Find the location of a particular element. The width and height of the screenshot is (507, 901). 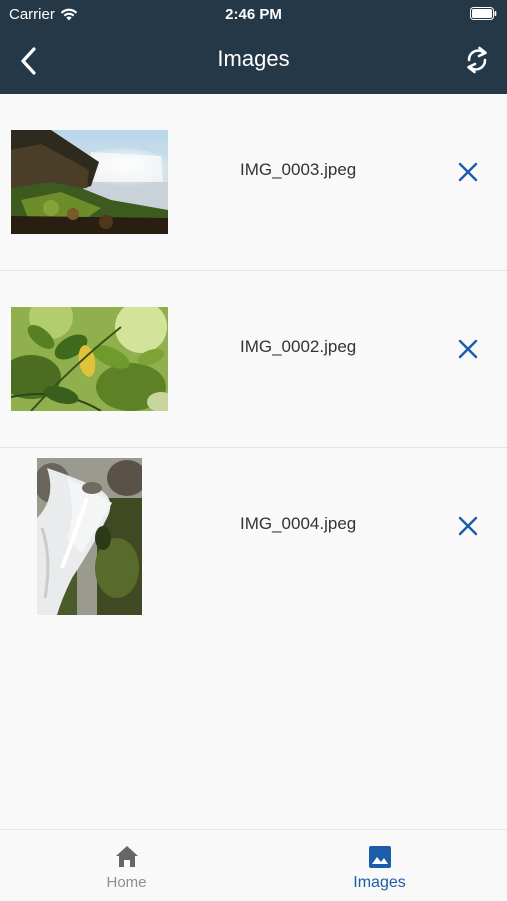

waterfall-thumbnail is located at coordinates (89, 182).